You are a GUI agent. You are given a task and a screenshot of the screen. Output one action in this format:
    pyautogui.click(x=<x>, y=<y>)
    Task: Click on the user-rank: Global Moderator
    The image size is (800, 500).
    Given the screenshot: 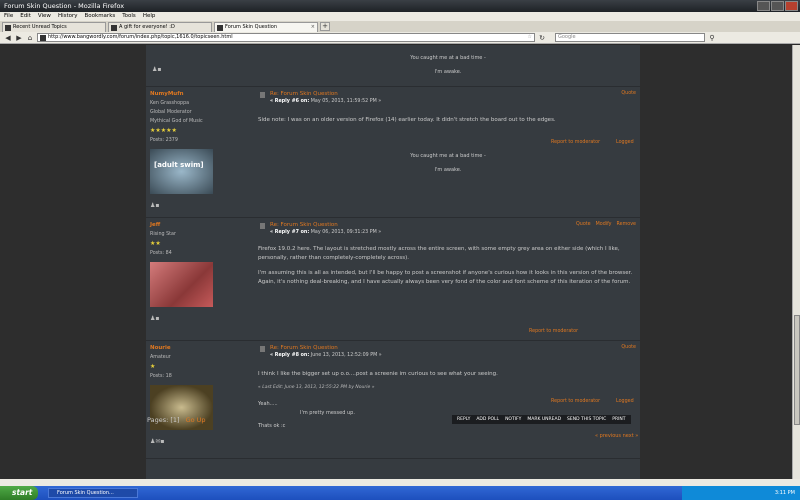 What is the action you would take?
    pyautogui.click(x=171, y=112)
    